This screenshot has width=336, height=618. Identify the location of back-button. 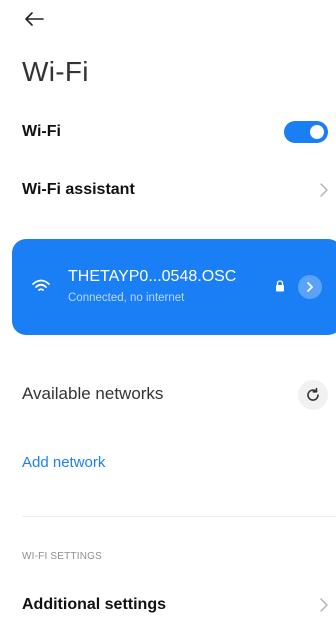
(34, 19).